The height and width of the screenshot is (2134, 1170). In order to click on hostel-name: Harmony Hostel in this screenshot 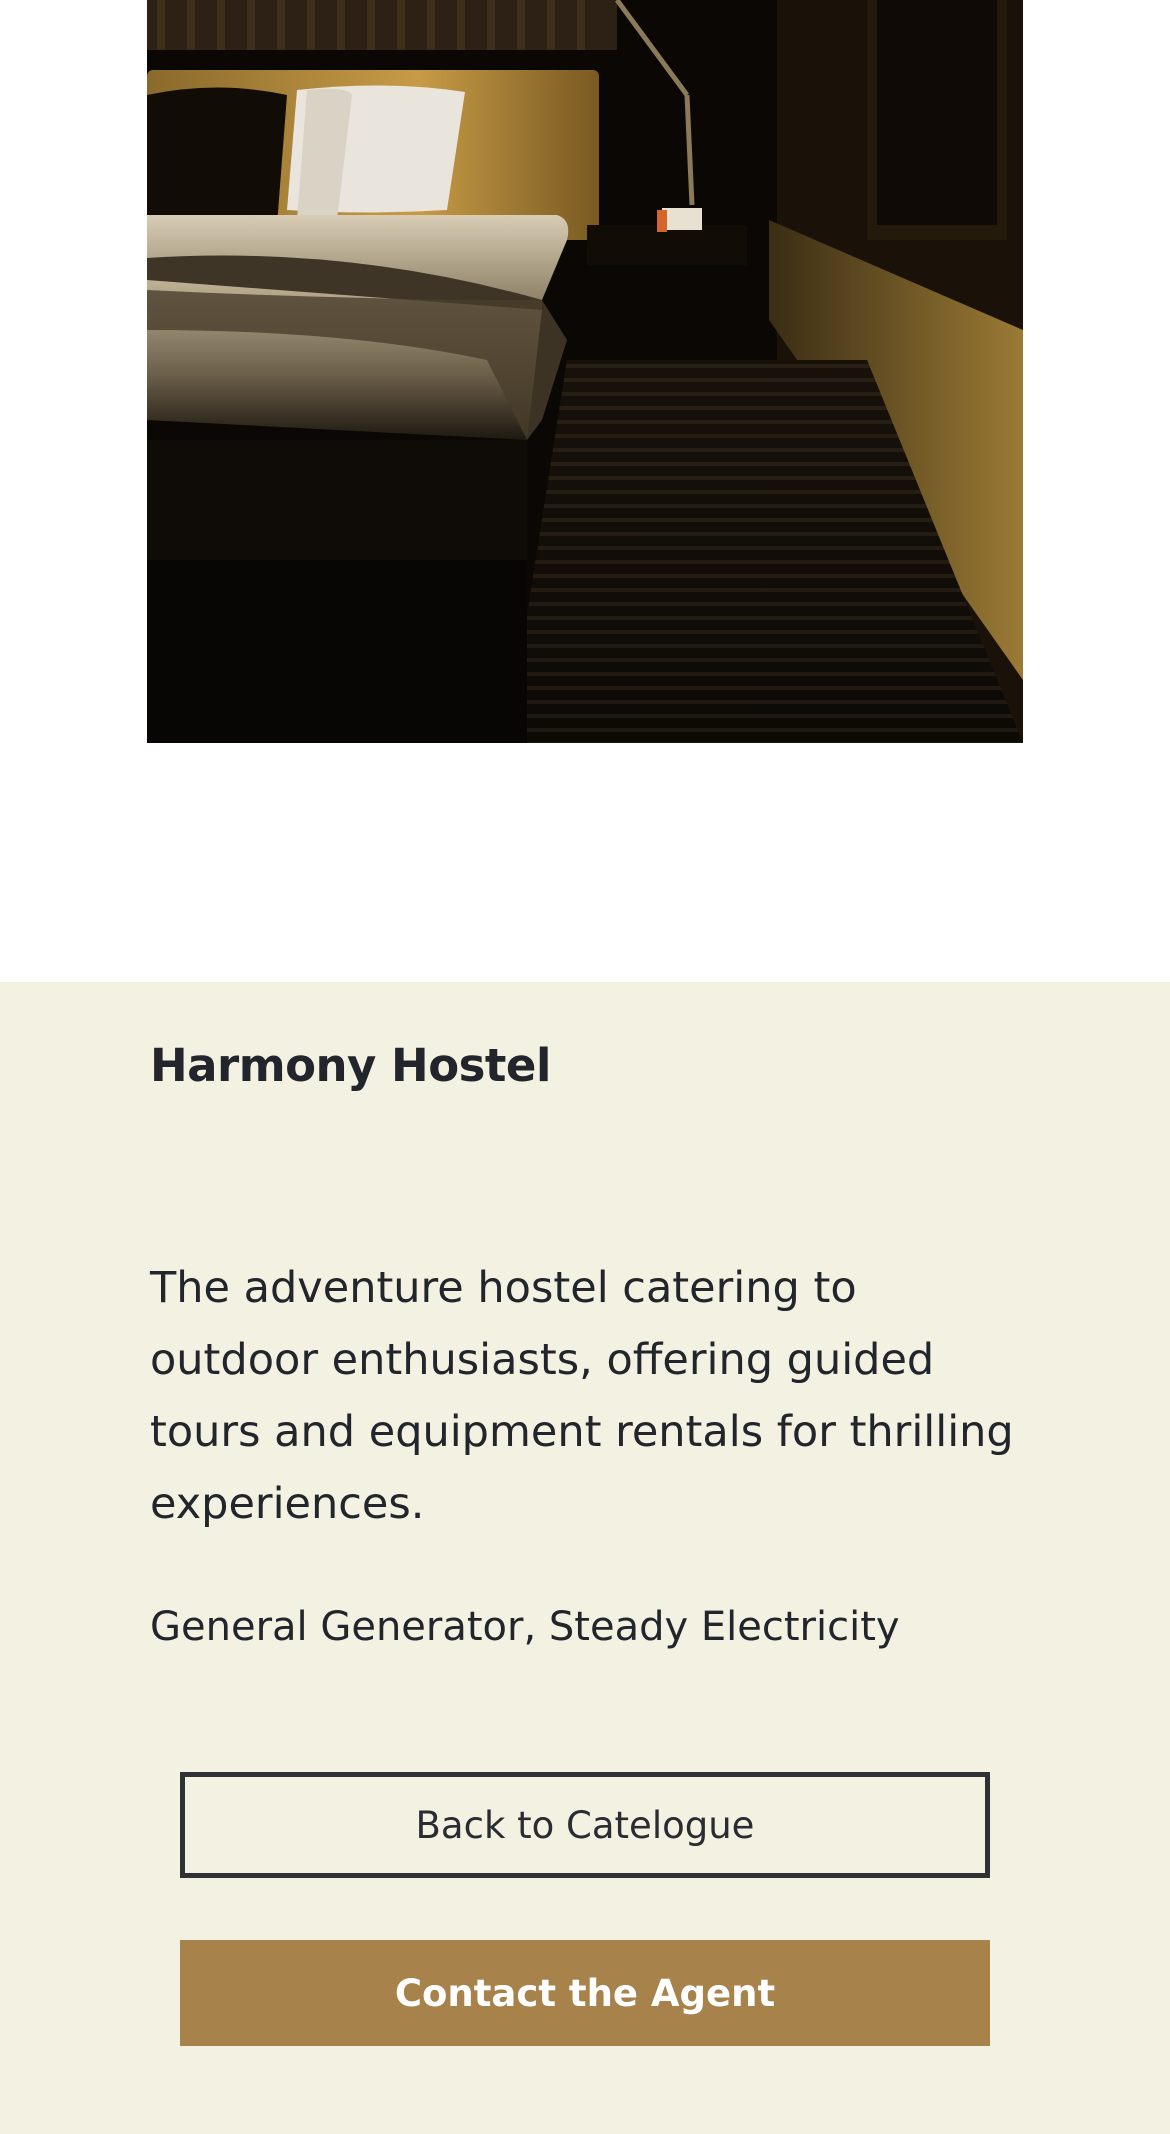, I will do `click(350, 1065)`.